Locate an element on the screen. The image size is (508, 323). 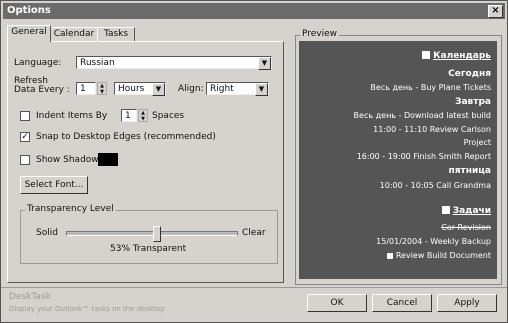
indent-checkbox is located at coordinates (25, 116).